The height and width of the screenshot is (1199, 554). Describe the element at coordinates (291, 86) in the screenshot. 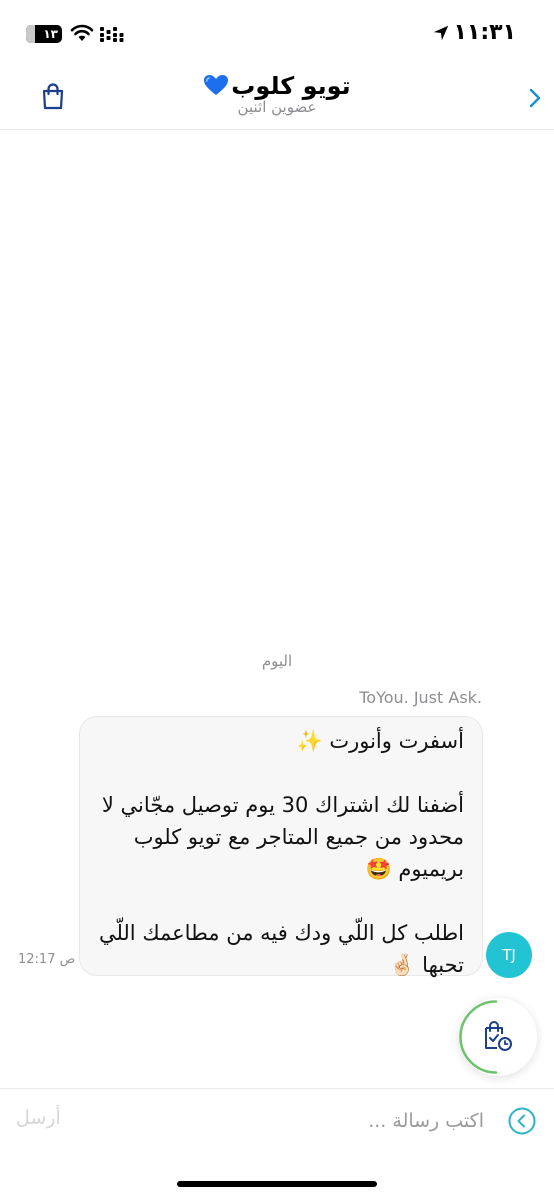

I see `title-text: تويو كلوب` at that location.